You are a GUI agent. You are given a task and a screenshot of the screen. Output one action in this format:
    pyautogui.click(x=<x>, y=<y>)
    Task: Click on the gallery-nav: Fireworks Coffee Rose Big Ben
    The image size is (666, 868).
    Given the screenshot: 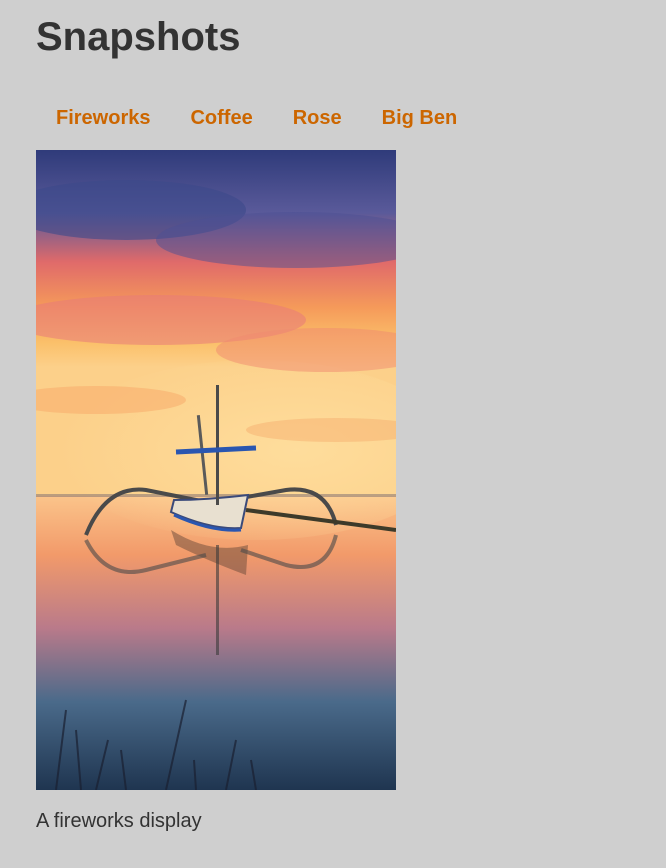 What is the action you would take?
    pyautogui.click(x=256, y=118)
    